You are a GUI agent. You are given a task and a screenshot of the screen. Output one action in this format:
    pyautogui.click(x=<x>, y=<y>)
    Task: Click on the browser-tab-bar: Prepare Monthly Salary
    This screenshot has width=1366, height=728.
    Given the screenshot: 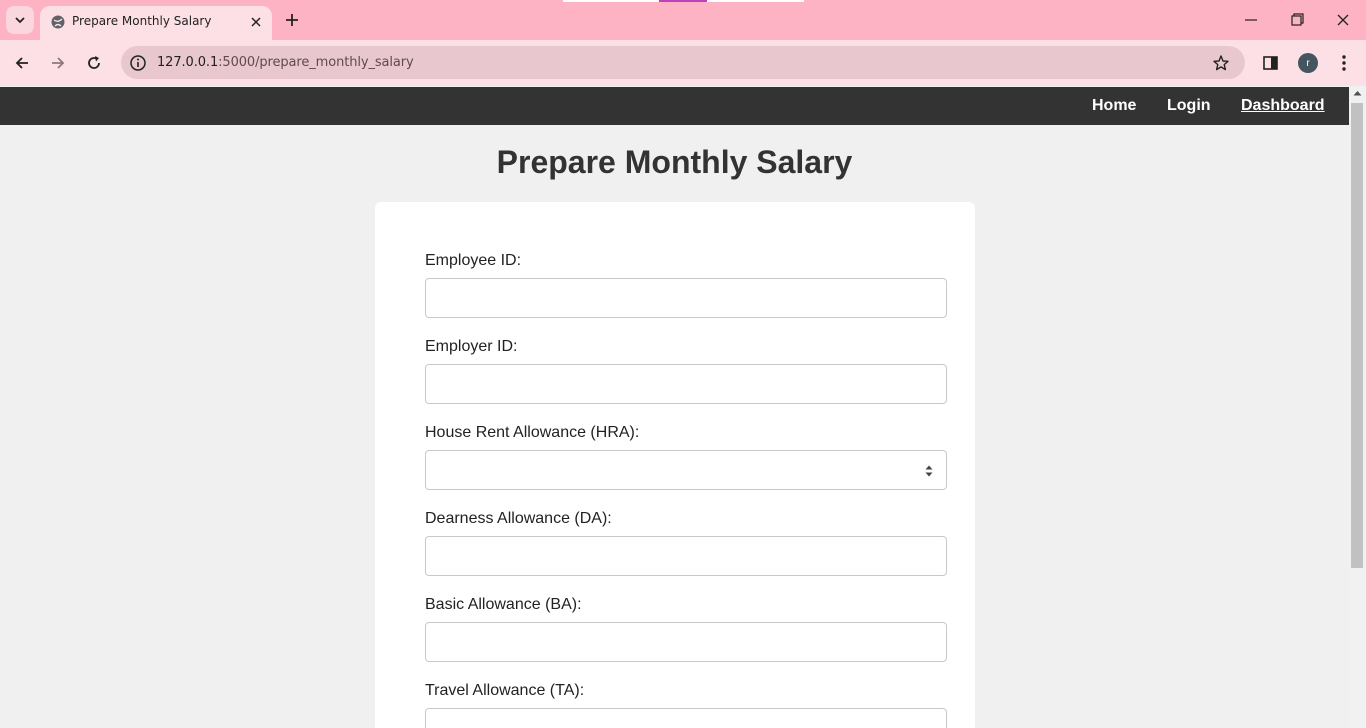 What is the action you would take?
    pyautogui.click(x=683, y=20)
    